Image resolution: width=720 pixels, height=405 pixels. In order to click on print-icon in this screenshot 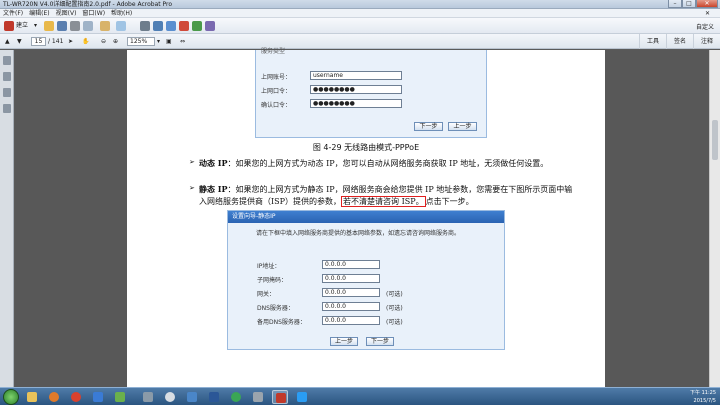, I will do `click(75, 26)`.